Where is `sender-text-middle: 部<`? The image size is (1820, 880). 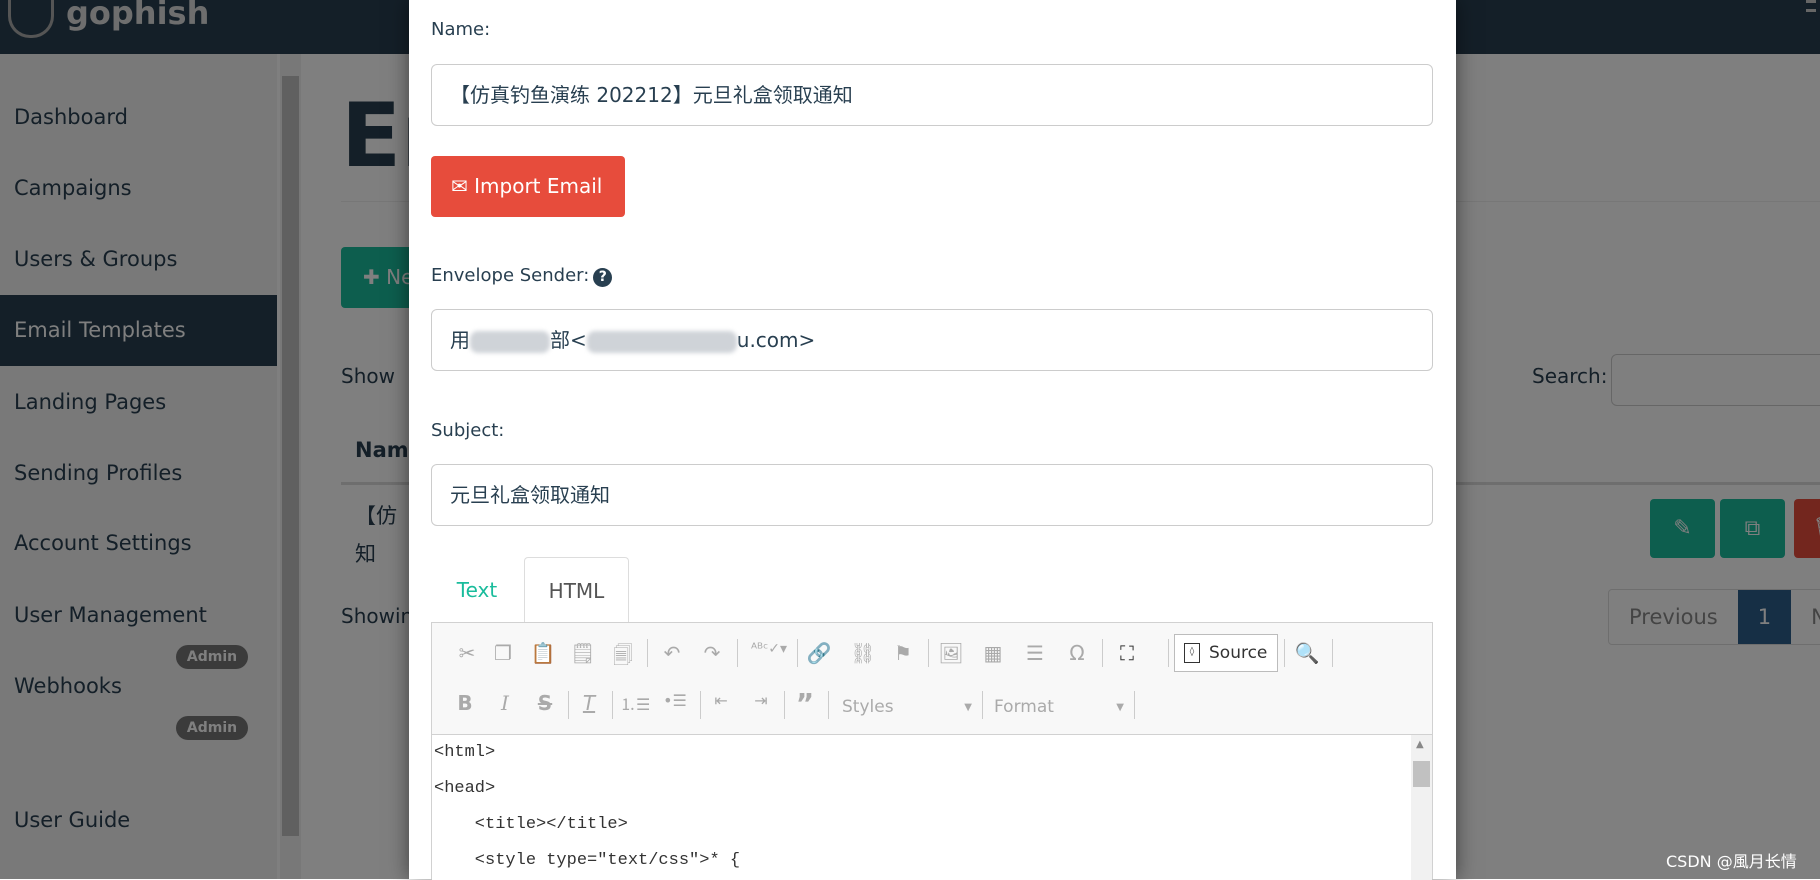
sender-text-middle: 部< is located at coordinates (568, 340).